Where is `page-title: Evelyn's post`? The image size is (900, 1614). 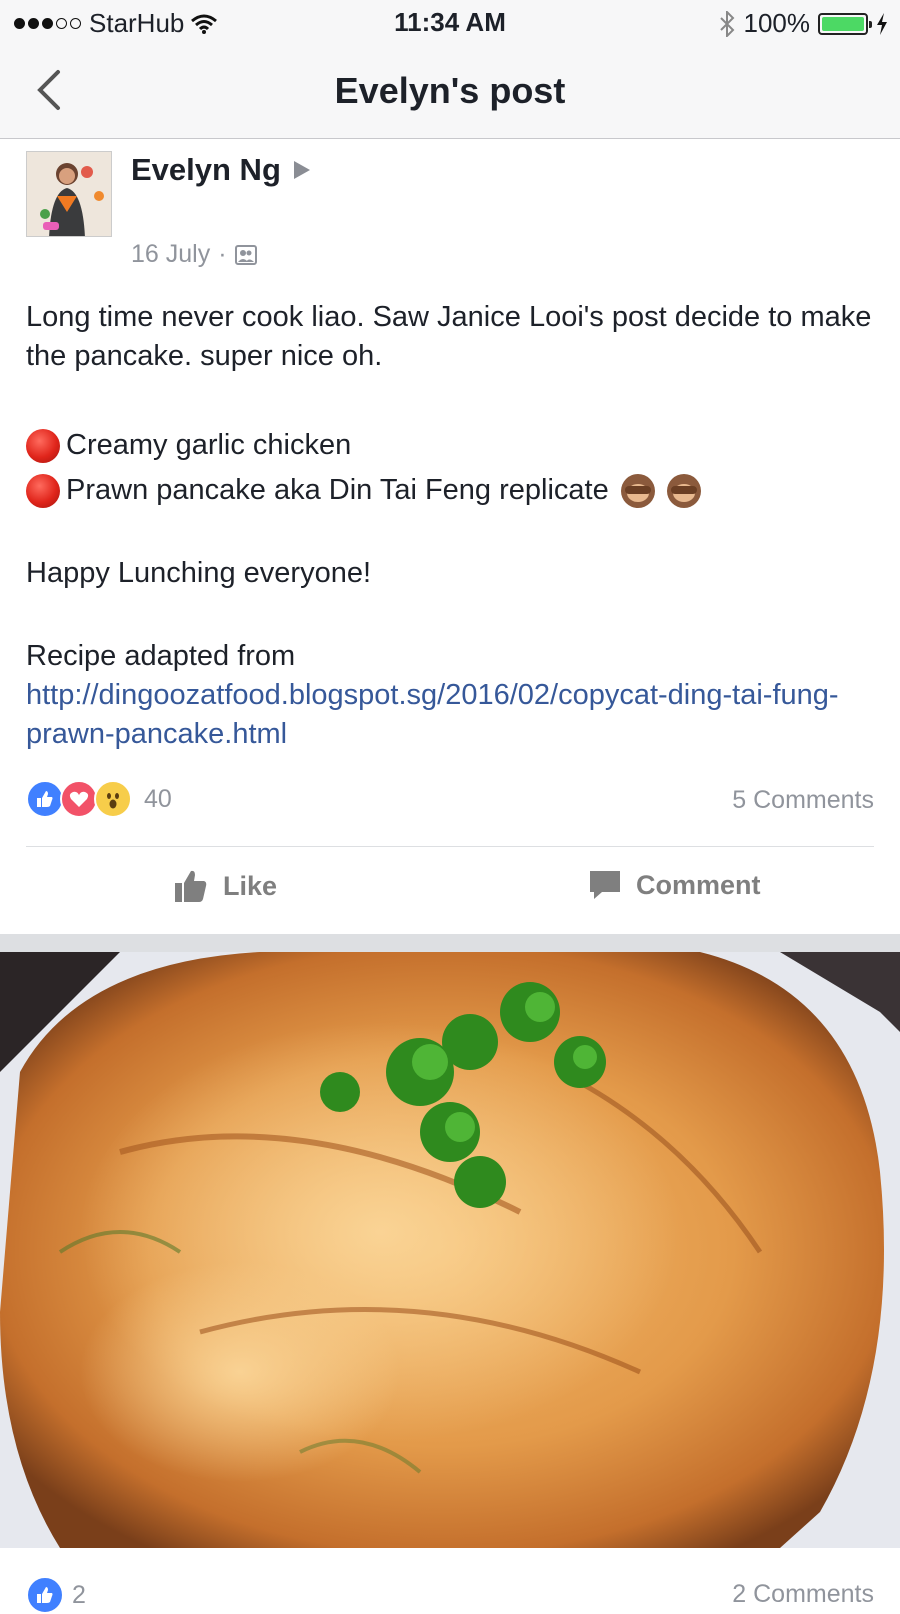 page-title: Evelyn's post is located at coordinates (450, 90).